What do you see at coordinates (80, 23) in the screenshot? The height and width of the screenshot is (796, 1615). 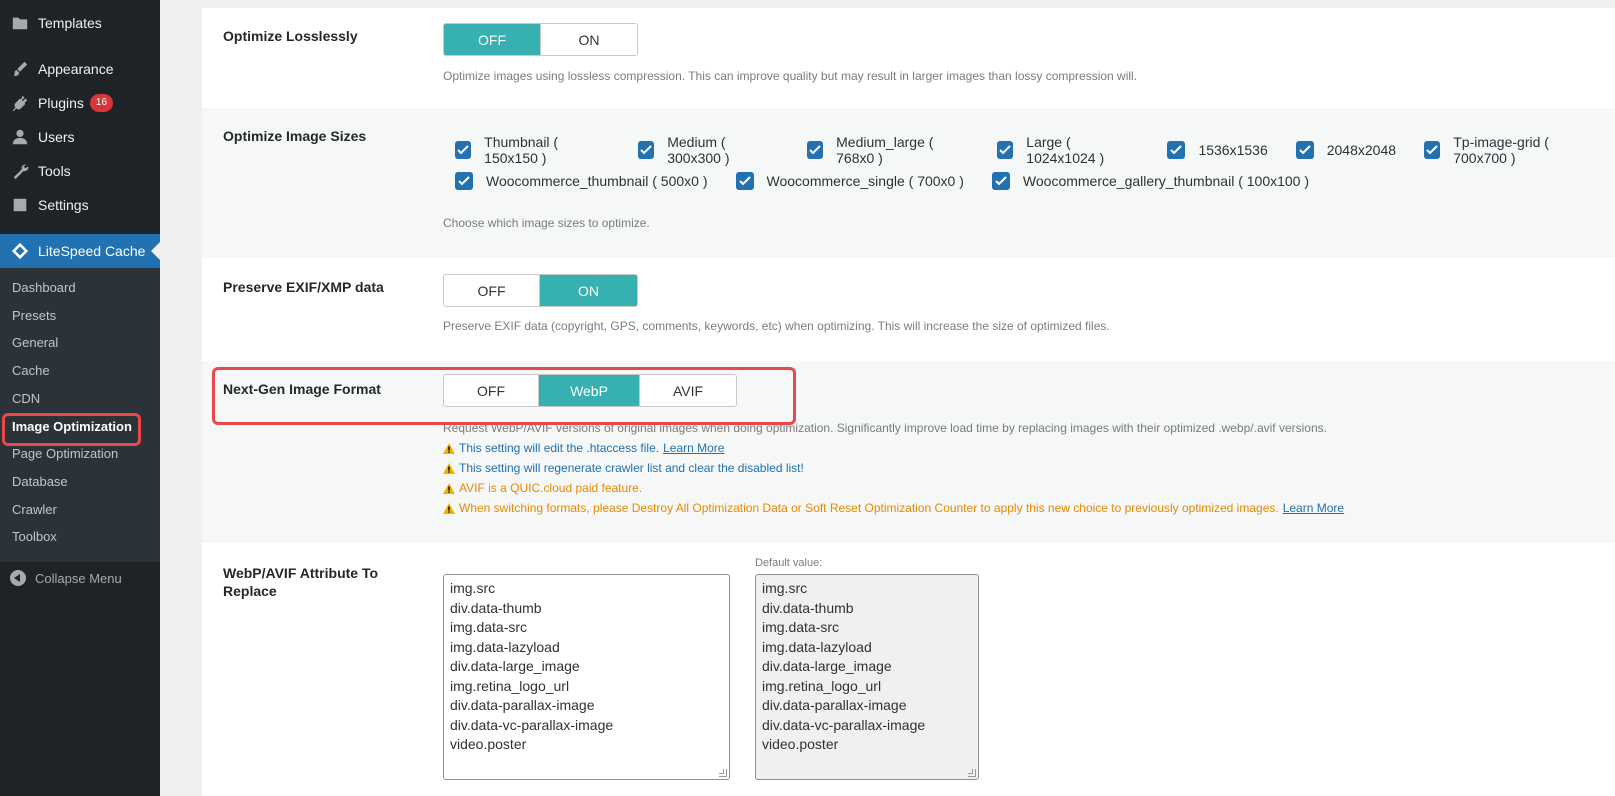 I see `sidebar-item-templates: Templates` at bounding box center [80, 23].